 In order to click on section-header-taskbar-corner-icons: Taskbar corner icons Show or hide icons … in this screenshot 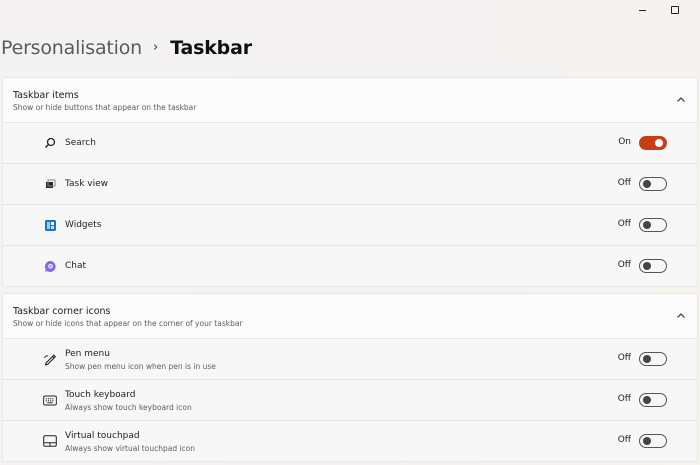, I will do `click(350, 316)`.